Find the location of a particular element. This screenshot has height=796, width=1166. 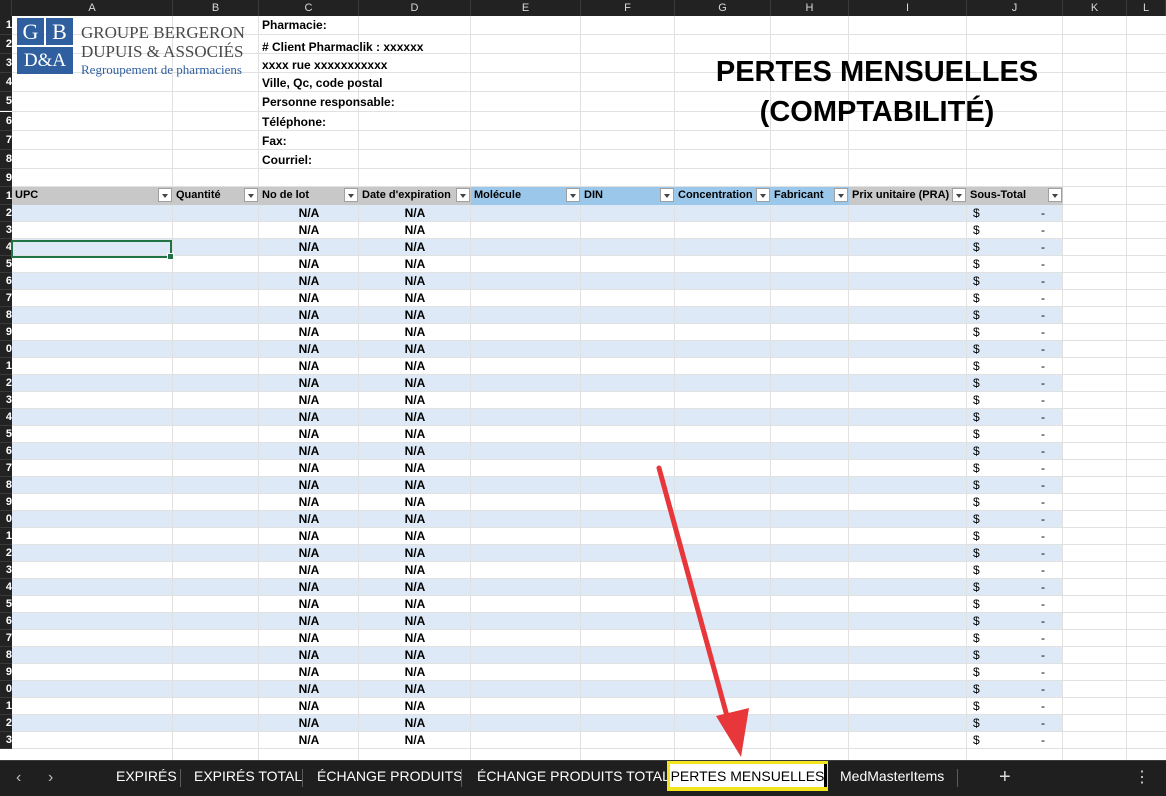

selected-cell is located at coordinates (92, 250).